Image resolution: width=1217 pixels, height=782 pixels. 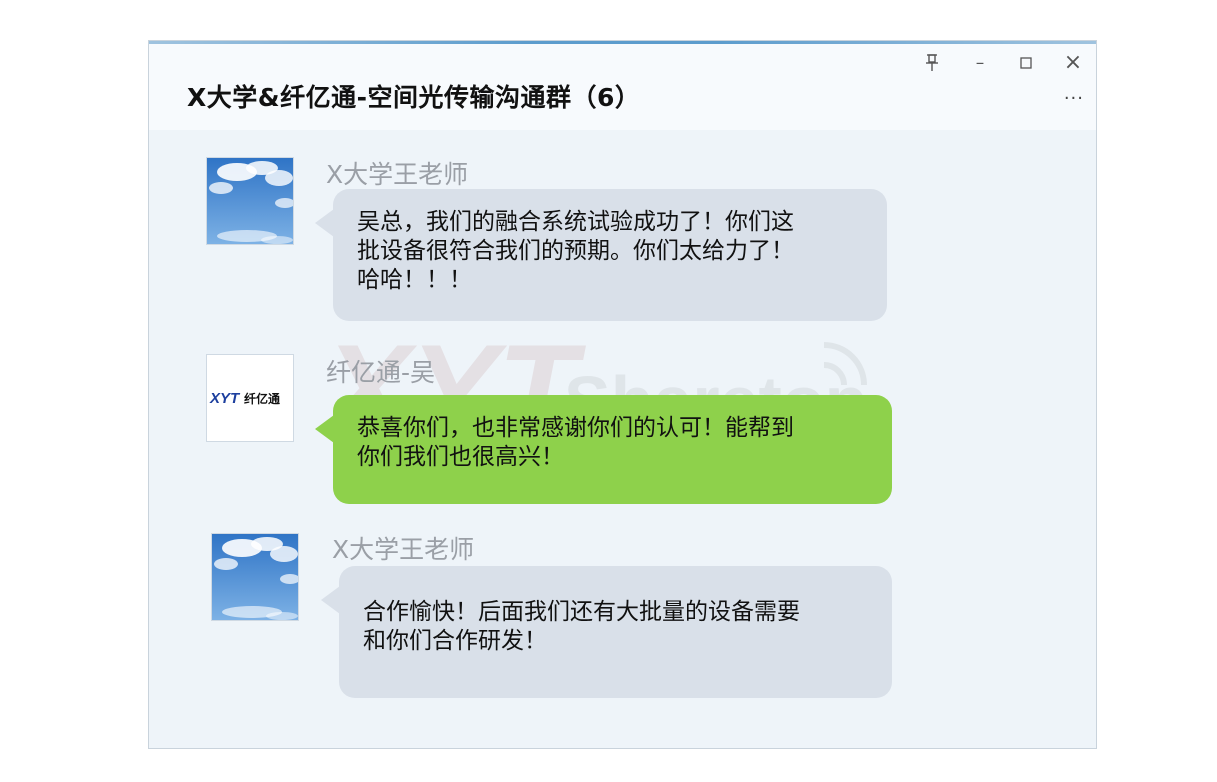 What do you see at coordinates (414, 280) in the screenshot?
I see `message-text-line: 哈哈！！！` at bounding box center [414, 280].